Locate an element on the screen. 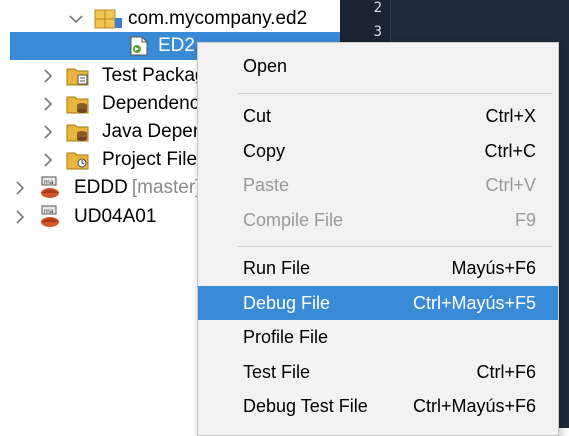 Image resolution: width=569 pixels, height=436 pixels. menu-item-label: Open is located at coordinates (265, 66).